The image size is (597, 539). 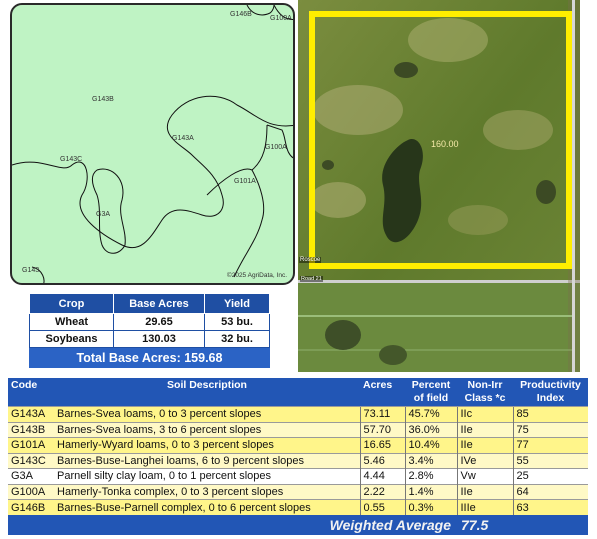 I want to click on soil-acres: 57.70, so click(x=382, y=429).